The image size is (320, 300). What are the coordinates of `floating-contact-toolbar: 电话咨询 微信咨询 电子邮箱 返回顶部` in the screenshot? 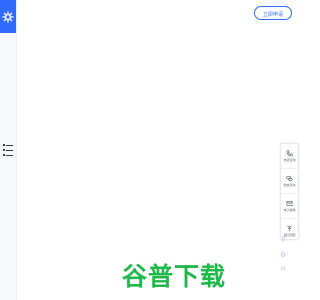 It's located at (289, 191).